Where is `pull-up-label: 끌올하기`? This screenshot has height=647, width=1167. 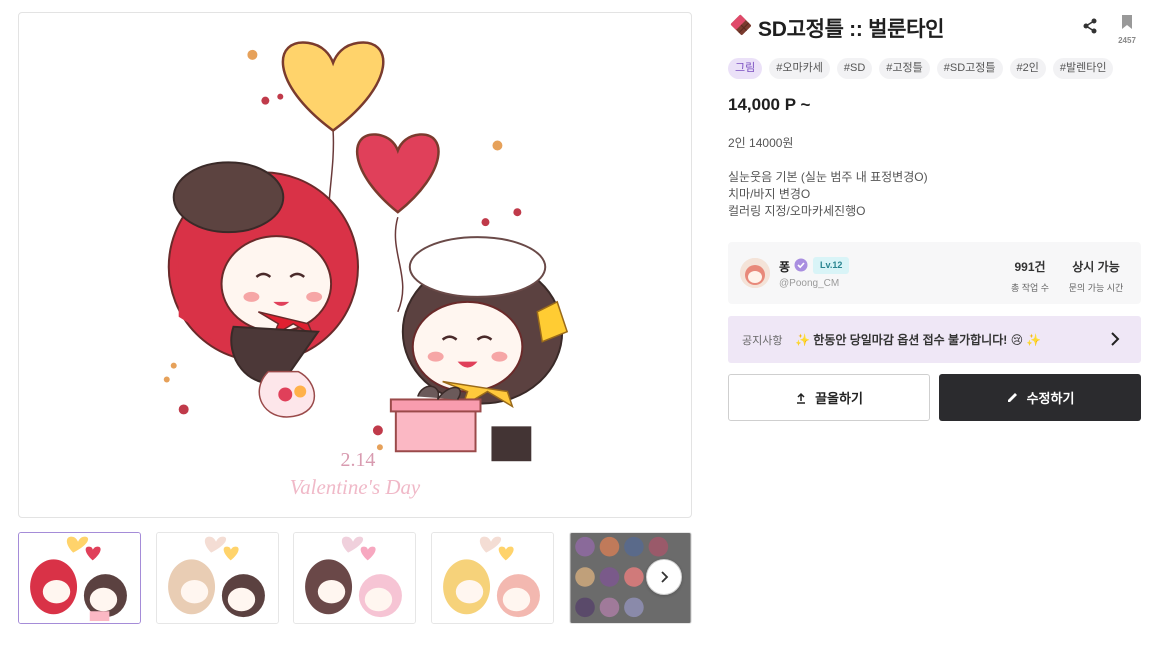 pull-up-label: 끌올하기 is located at coordinates (839, 398).